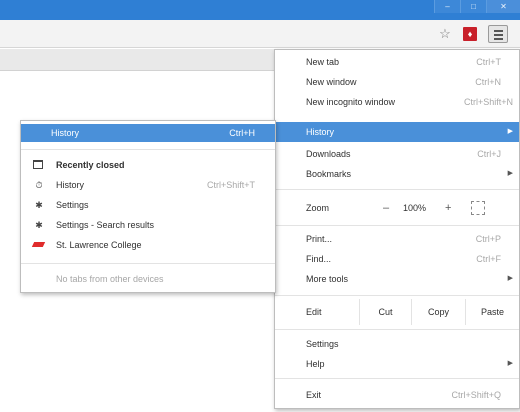  I want to click on maximize-button: □, so click(473, 6).